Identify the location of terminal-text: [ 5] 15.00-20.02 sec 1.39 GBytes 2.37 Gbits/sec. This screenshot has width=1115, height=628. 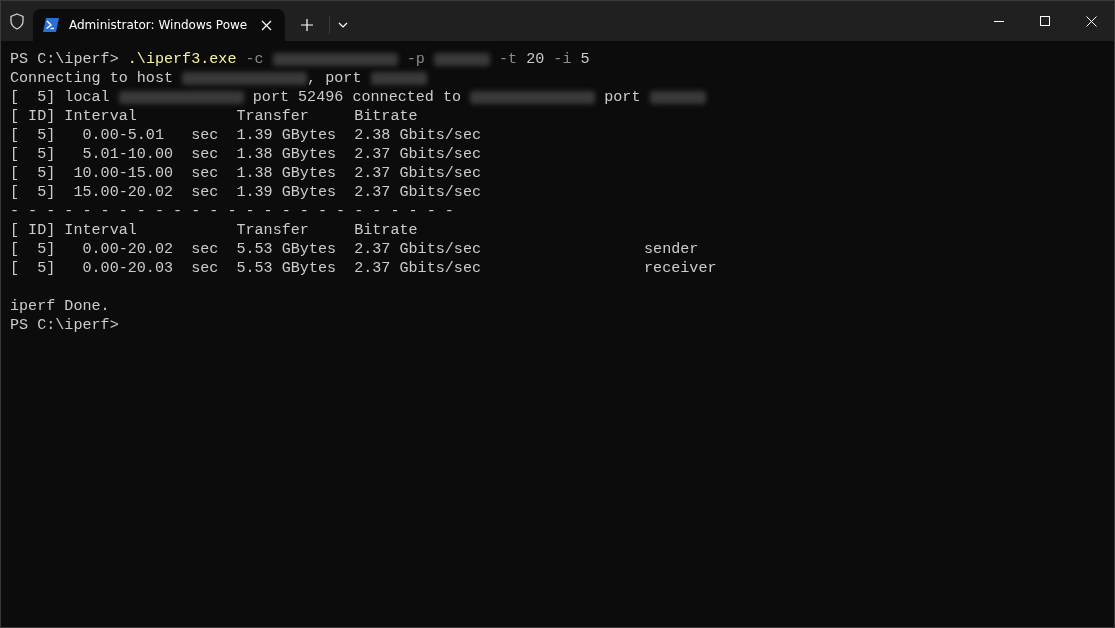
(245, 192).